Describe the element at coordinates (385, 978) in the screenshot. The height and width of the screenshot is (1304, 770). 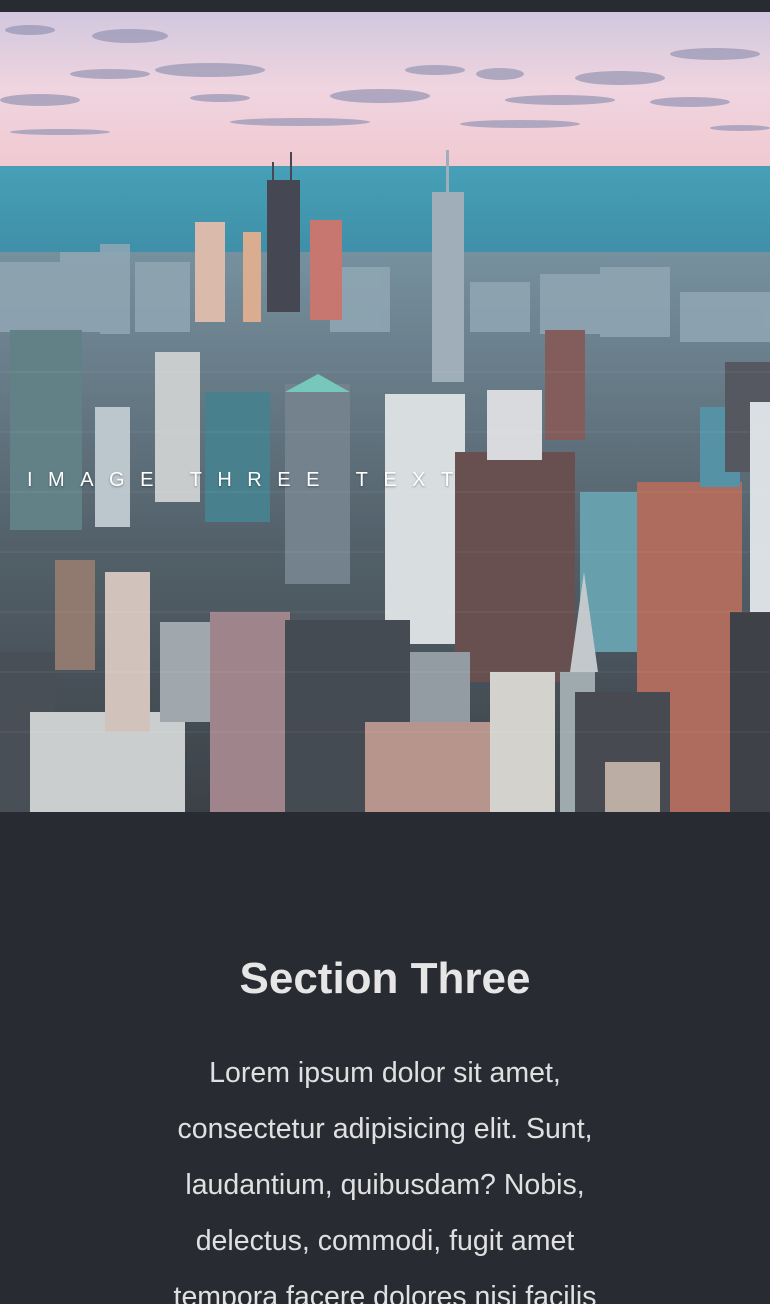
I see `section-title: Section Three` at that location.